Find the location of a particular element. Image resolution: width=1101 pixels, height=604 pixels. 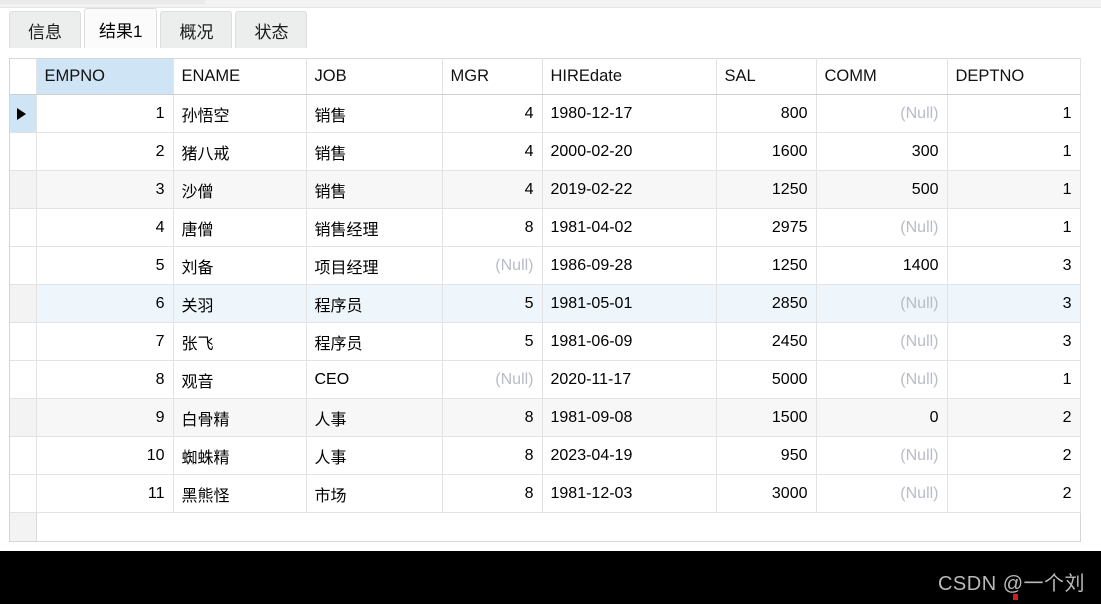

cell-sal: 1500 is located at coordinates (766, 417).